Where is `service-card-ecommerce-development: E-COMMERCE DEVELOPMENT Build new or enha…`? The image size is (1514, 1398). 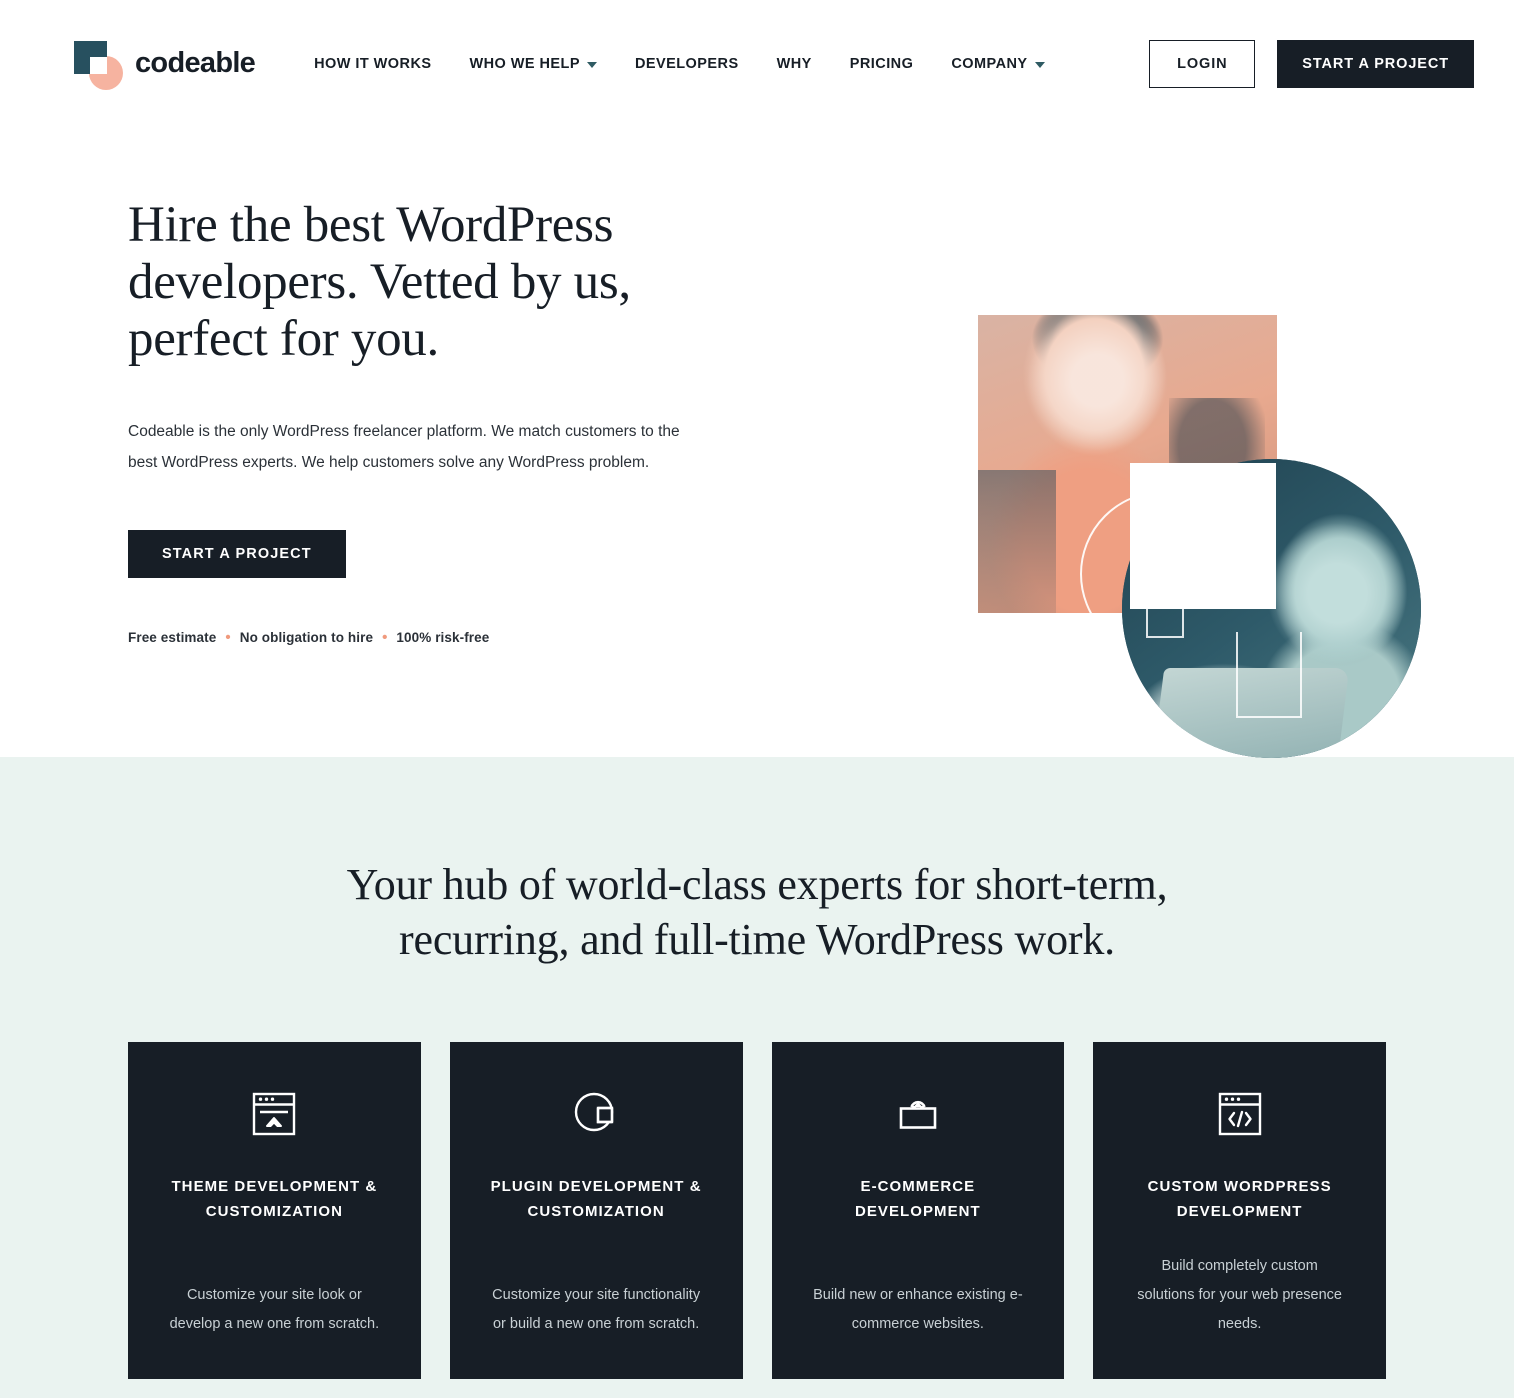 service-card-ecommerce-development: E-COMMERCE DEVELOPMENT Build new or enha… is located at coordinates (918, 1210).